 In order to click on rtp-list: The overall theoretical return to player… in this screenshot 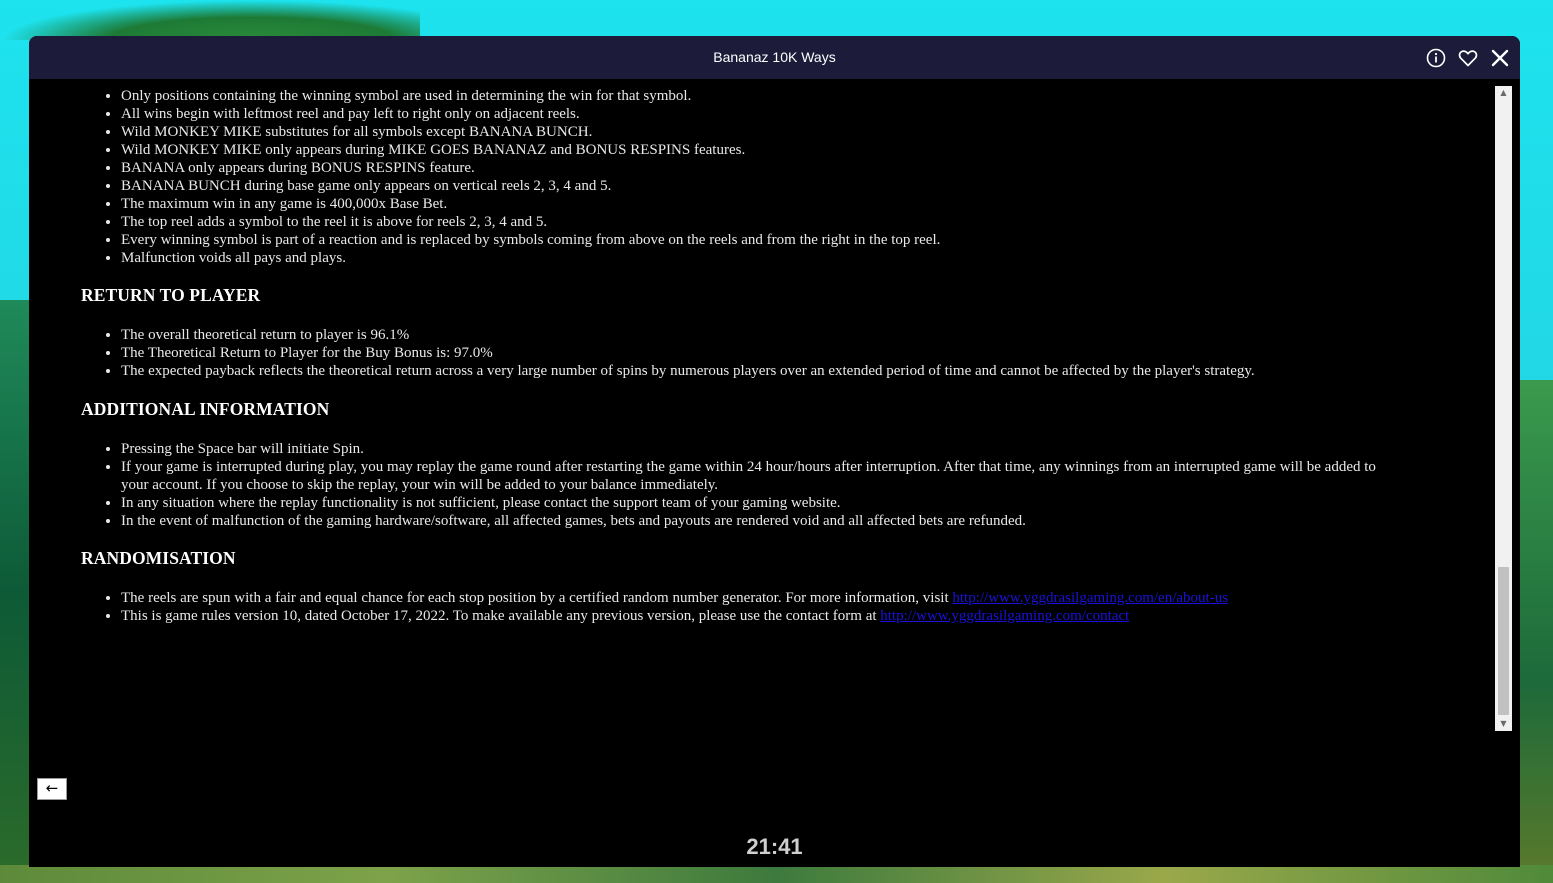, I will do `click(729, 353)`.